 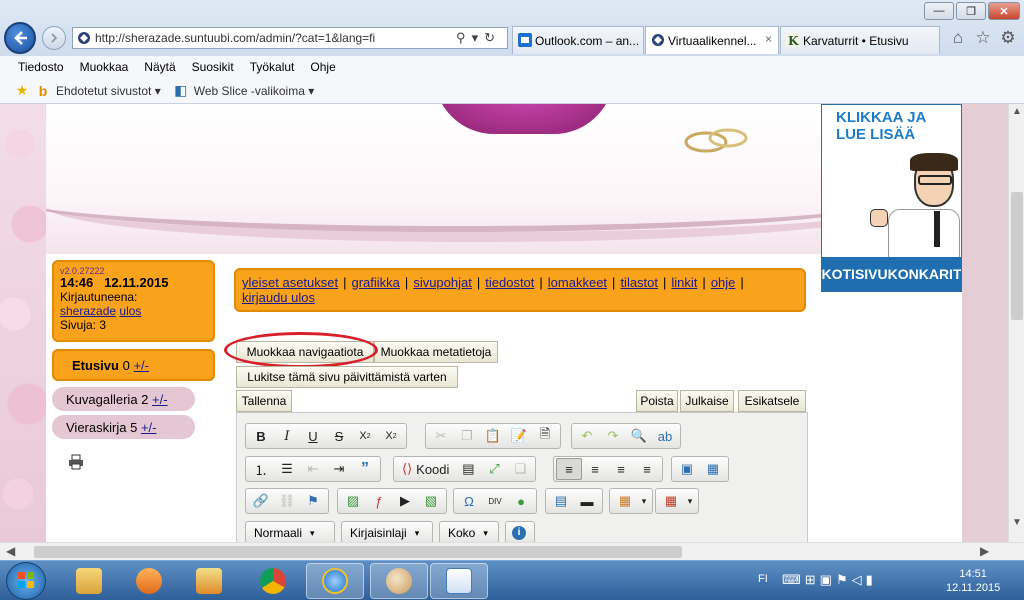 I want to click on refresh-icon: ↻, so click(x=492, y=37).